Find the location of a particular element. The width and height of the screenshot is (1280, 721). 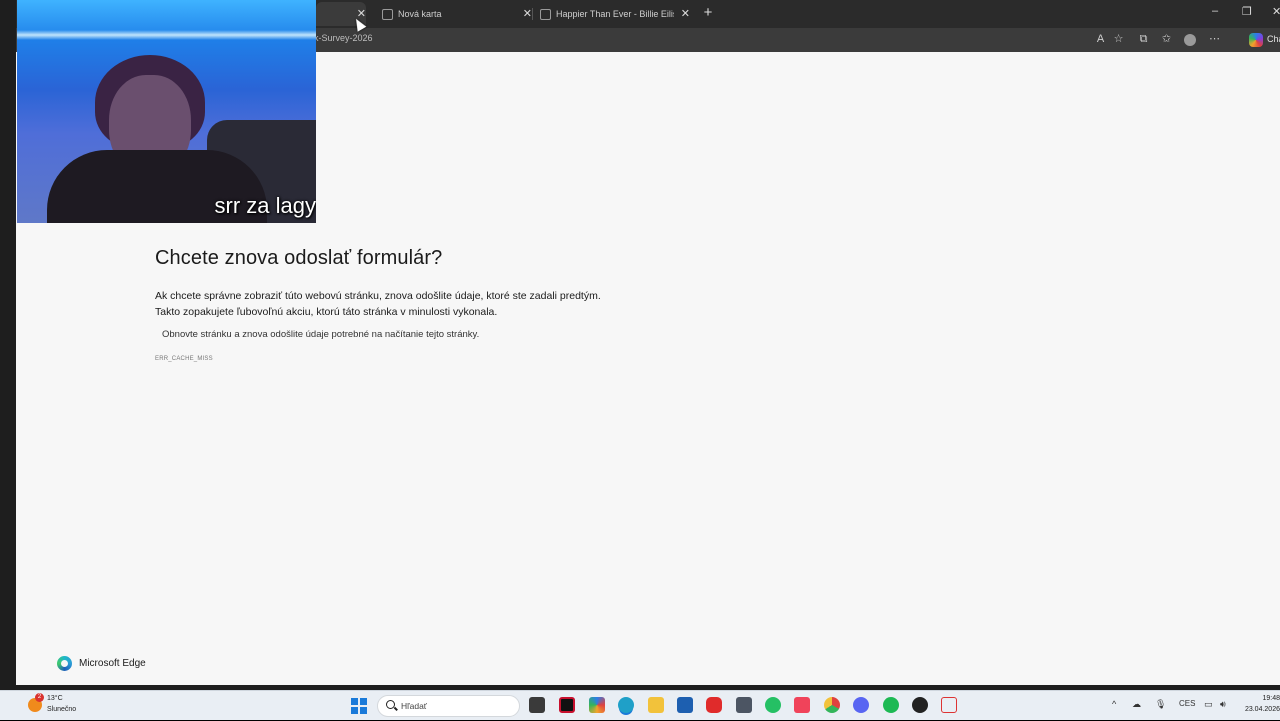

webcam-light is located at coordinates (166, 35).